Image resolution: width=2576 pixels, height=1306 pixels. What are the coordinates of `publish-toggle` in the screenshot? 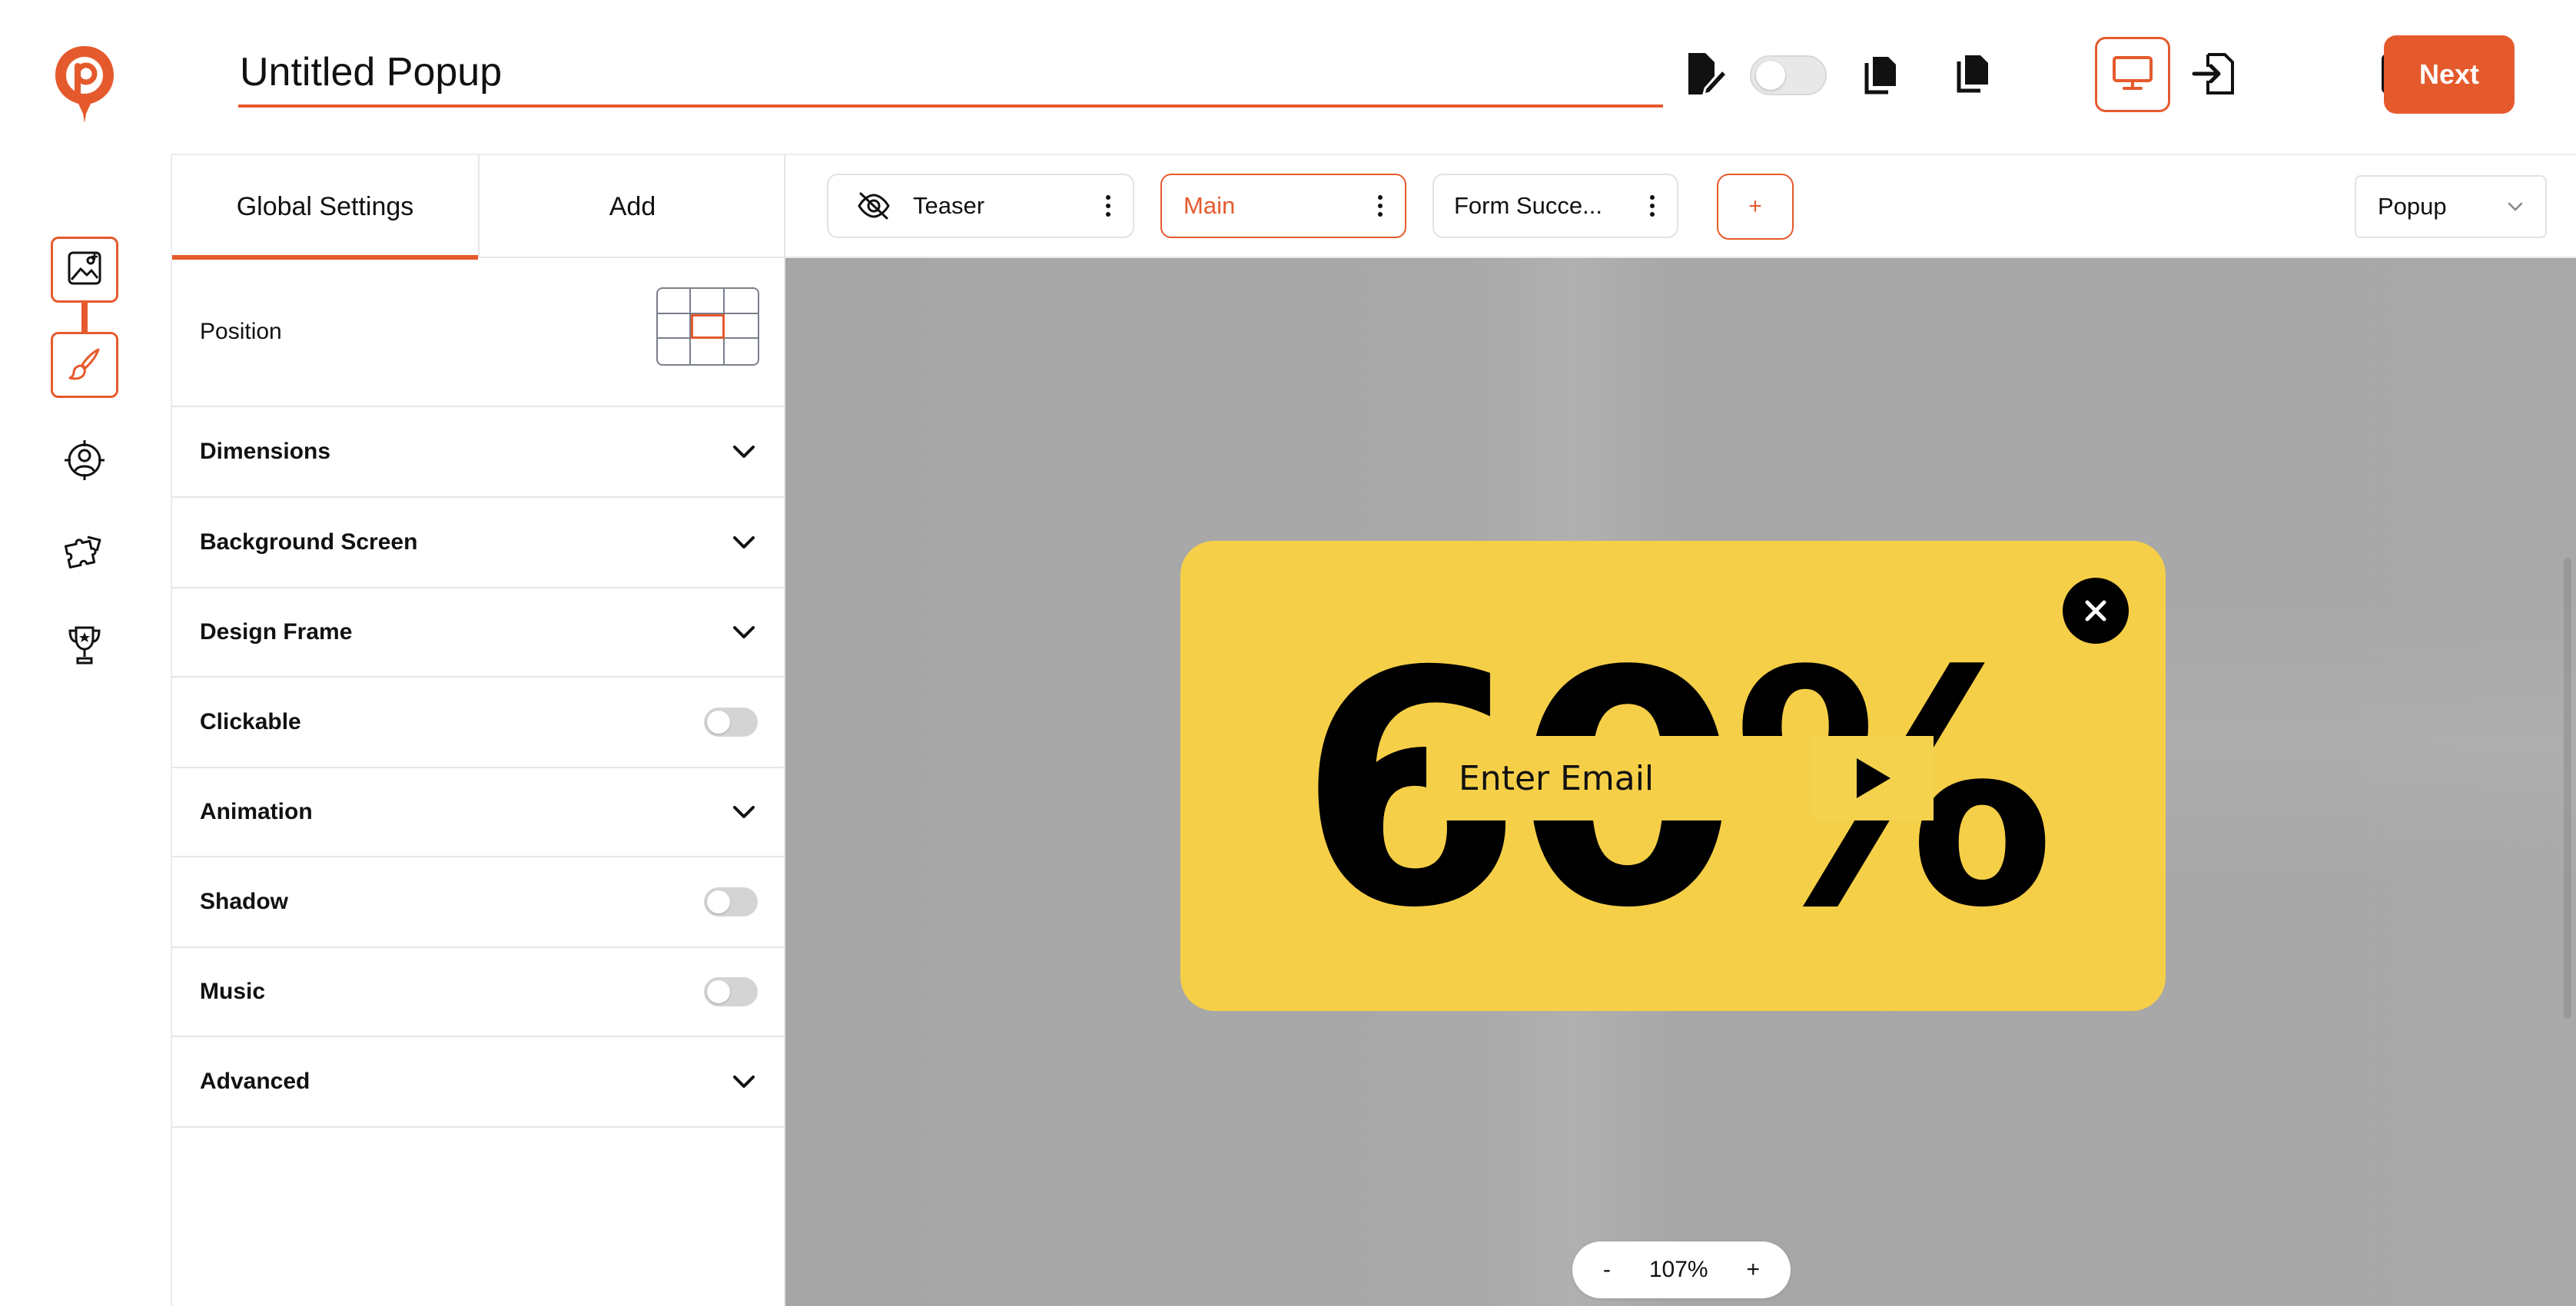 It's located at (1788, 75).